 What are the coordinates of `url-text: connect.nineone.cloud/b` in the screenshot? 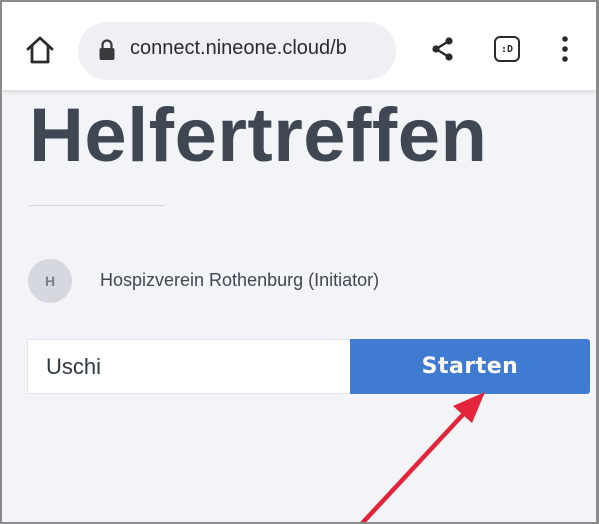 It's located at (238, 48).